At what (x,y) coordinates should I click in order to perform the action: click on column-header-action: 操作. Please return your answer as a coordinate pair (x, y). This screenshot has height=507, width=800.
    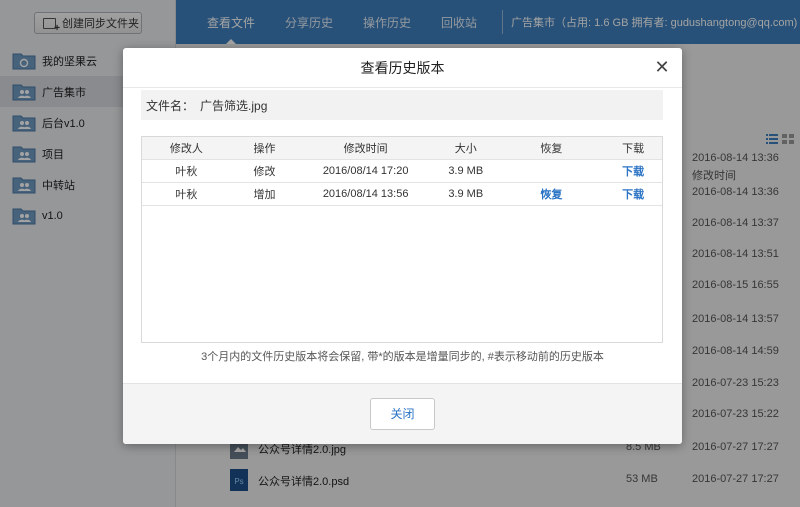
    Looking at the image, I should click on (264, 149).